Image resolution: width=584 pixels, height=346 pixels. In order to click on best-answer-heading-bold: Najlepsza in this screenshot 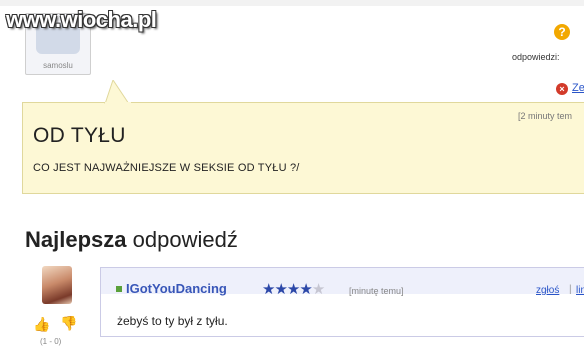, I will do `click(76, 239)`.